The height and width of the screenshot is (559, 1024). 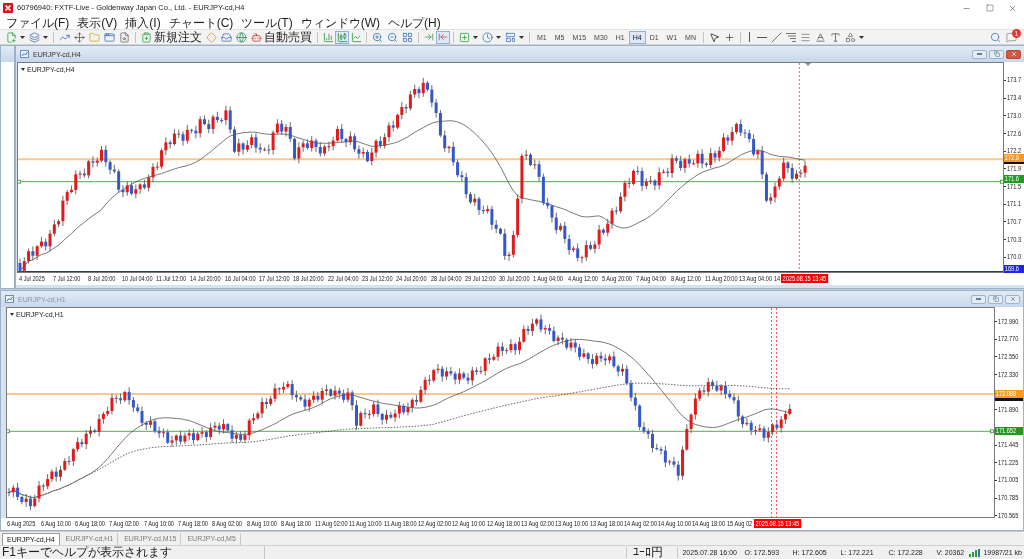 I want to click on horizontal-line-icon, so click(x=761, y=37).